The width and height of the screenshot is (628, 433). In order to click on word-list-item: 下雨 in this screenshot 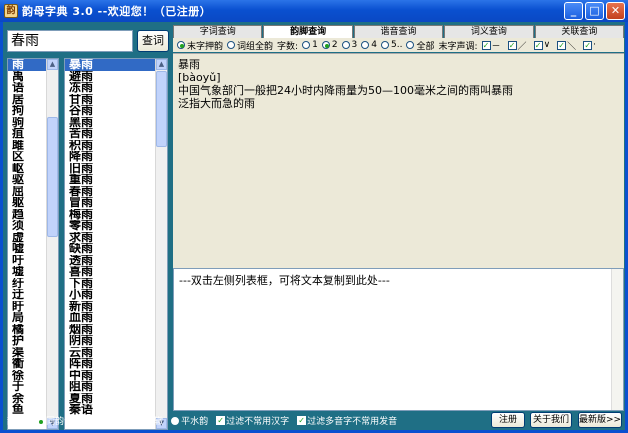, I will do `click(110, 284)`.